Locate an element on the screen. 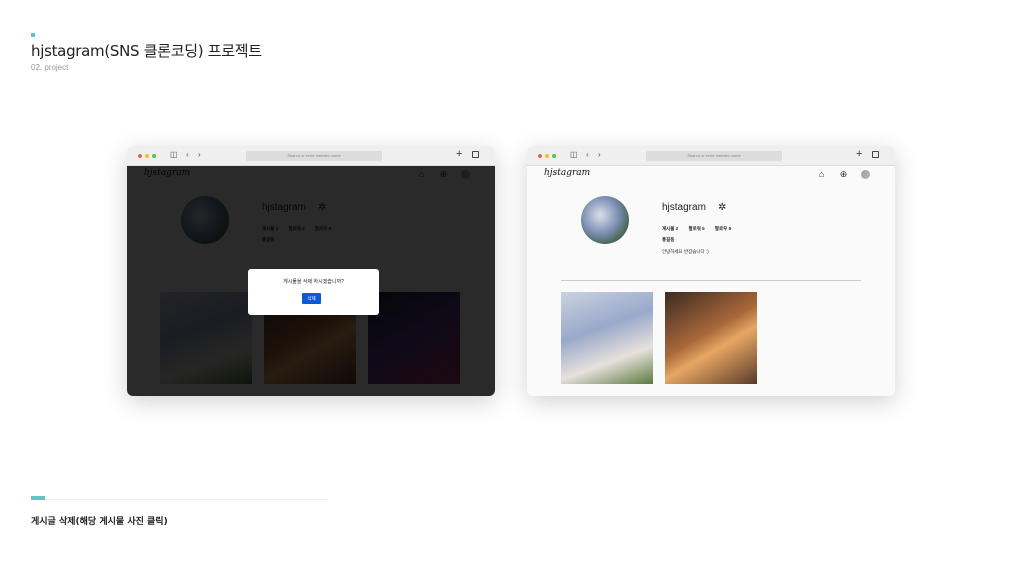 This screenshot has height=576, width=1024. caption-divider is located at coordinates (179, 499).